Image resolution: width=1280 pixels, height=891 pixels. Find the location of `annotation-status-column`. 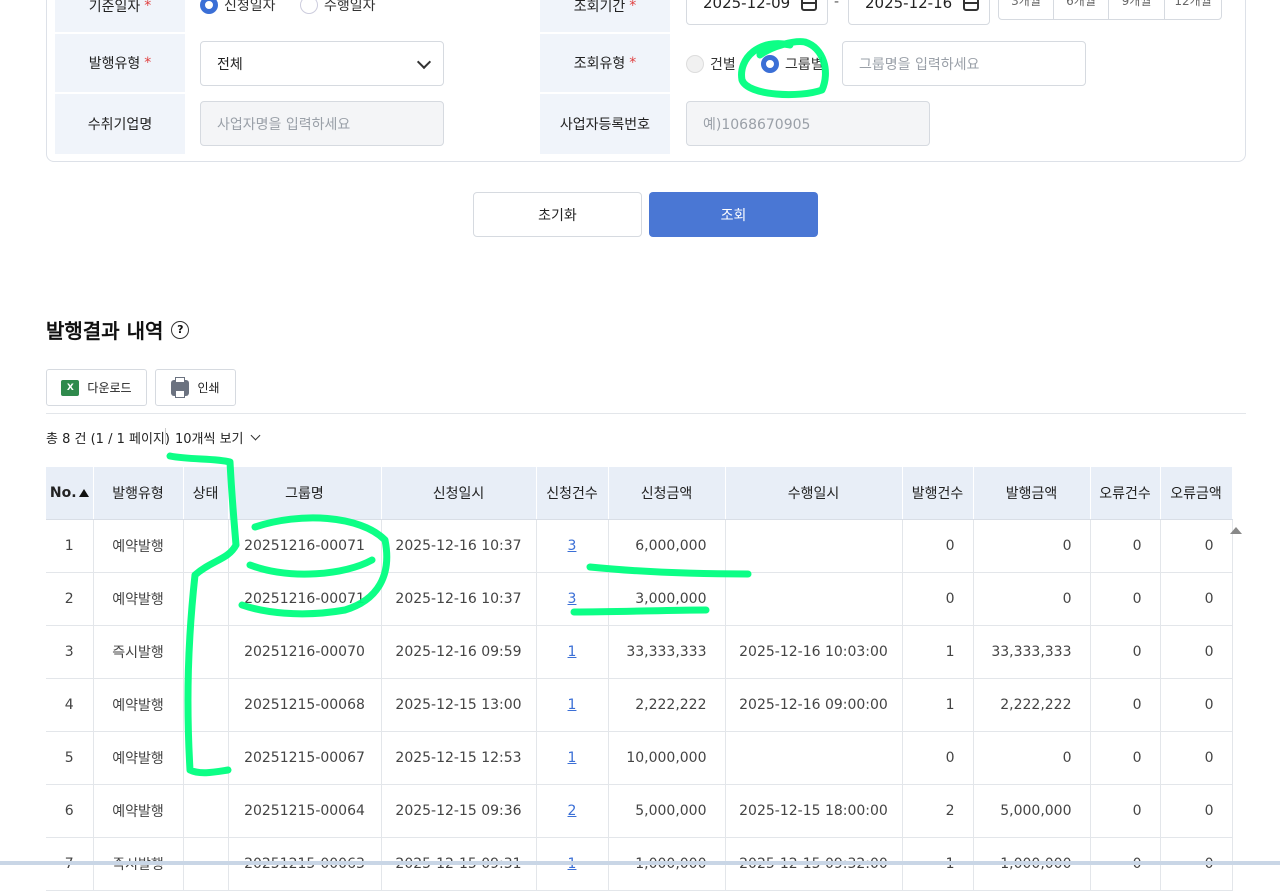

annotation-status-column is located at coordinates (203, 614).